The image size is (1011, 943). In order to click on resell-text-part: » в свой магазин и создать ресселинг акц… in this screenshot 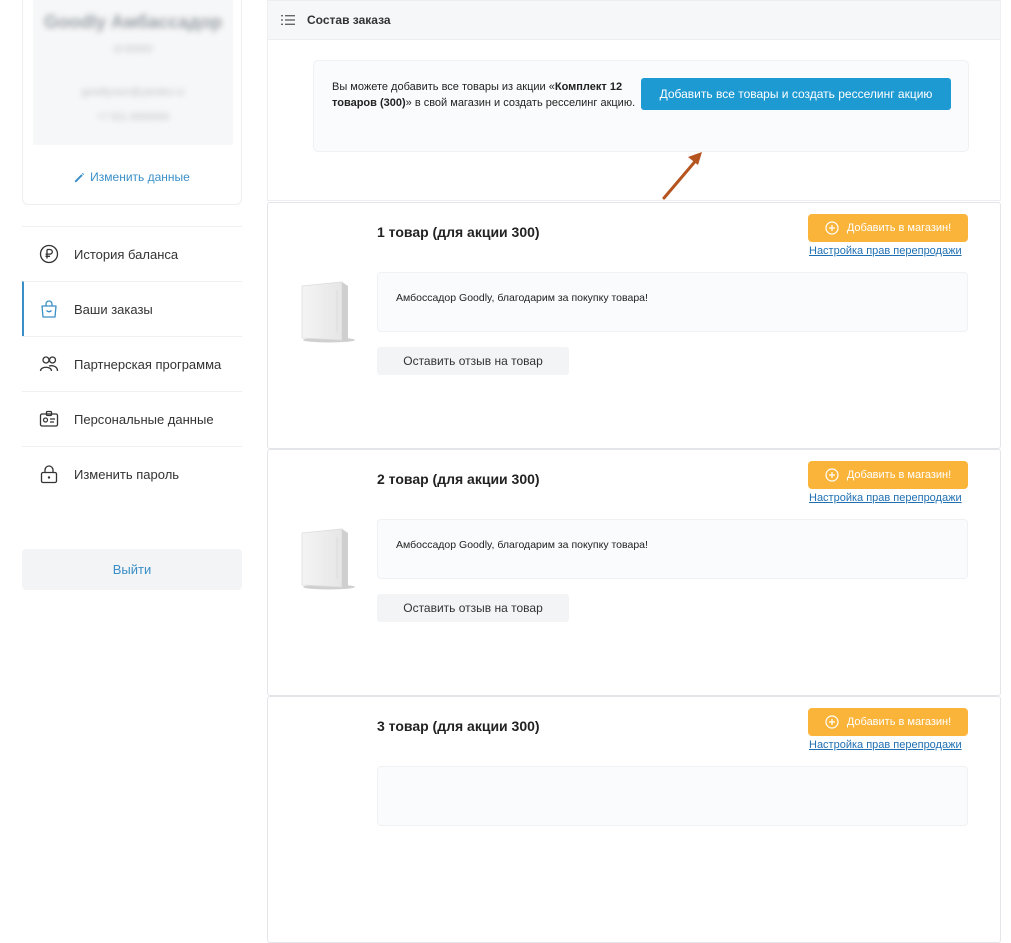, I will do `click(520, 103)`.